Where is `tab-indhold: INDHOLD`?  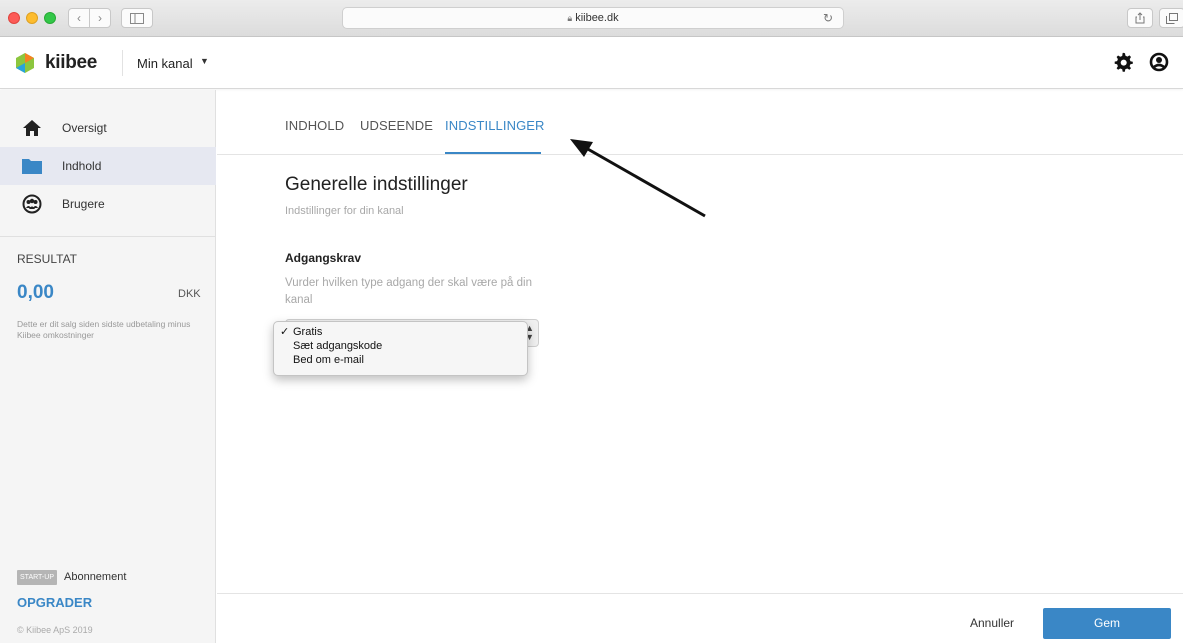 tab-indhold: INDHOLD is located at coordinates (314, 125).